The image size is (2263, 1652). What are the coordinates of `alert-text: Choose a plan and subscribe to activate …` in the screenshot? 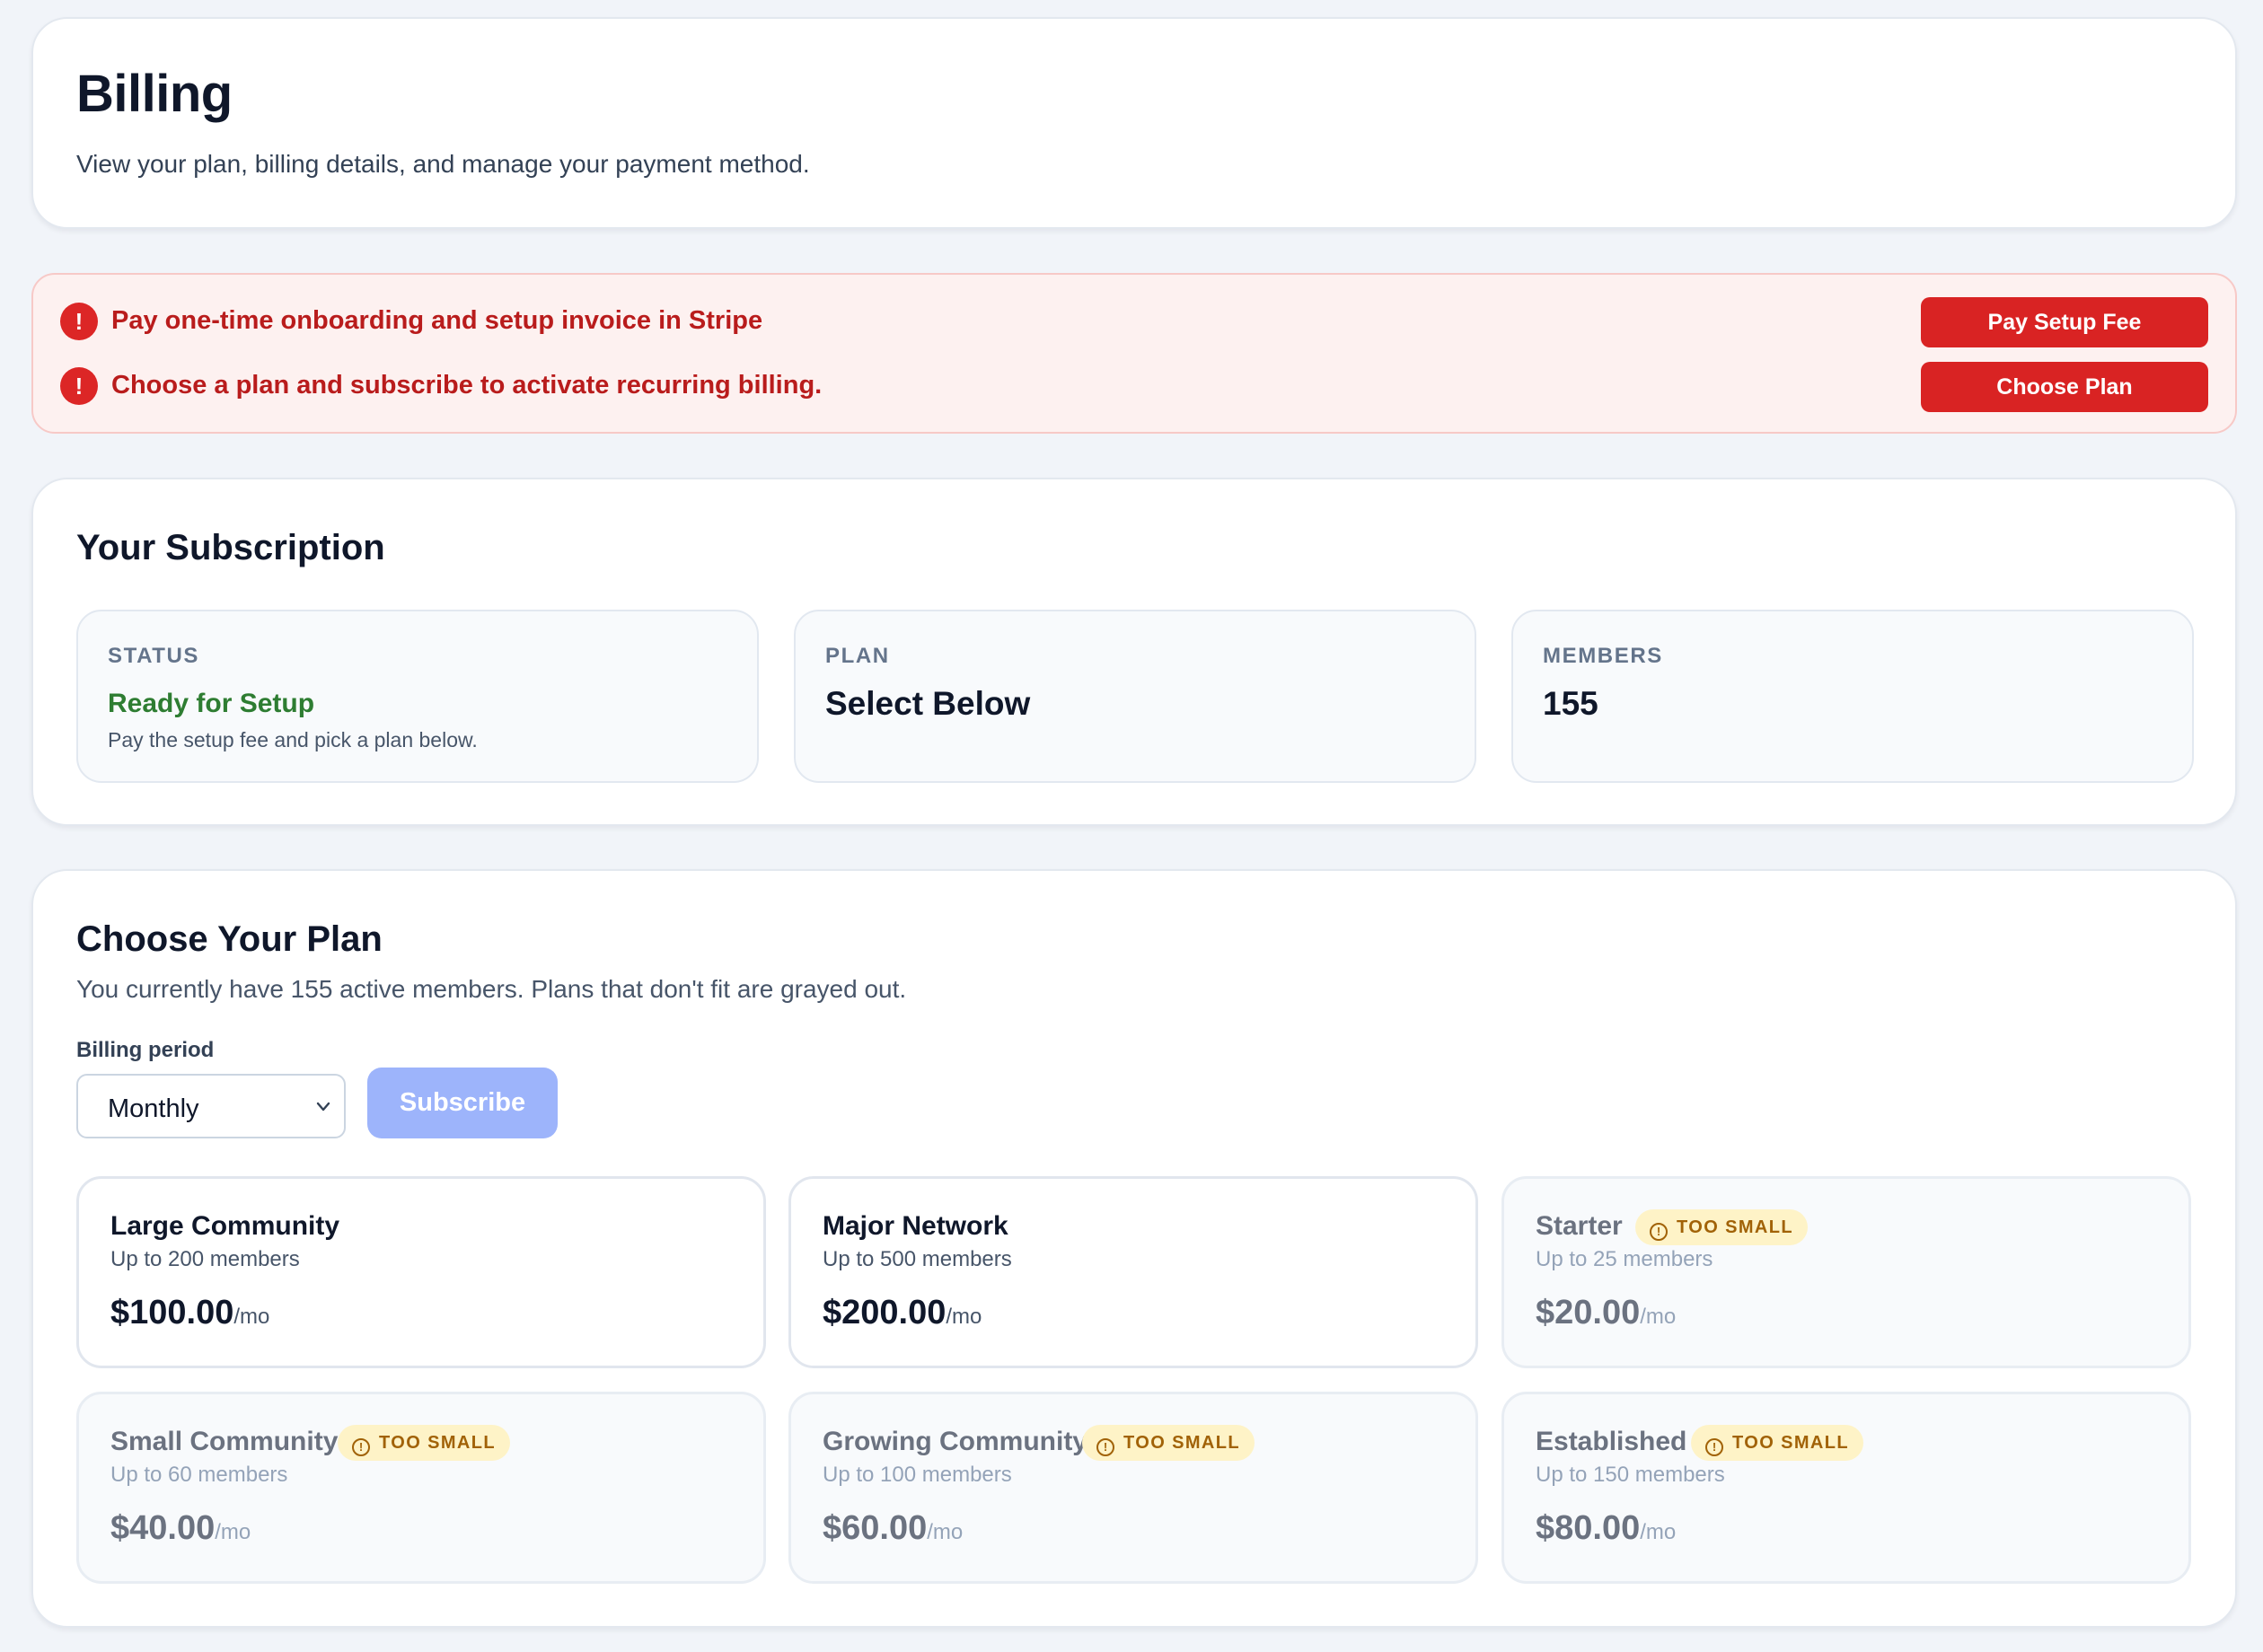 It's located at (467, 386).